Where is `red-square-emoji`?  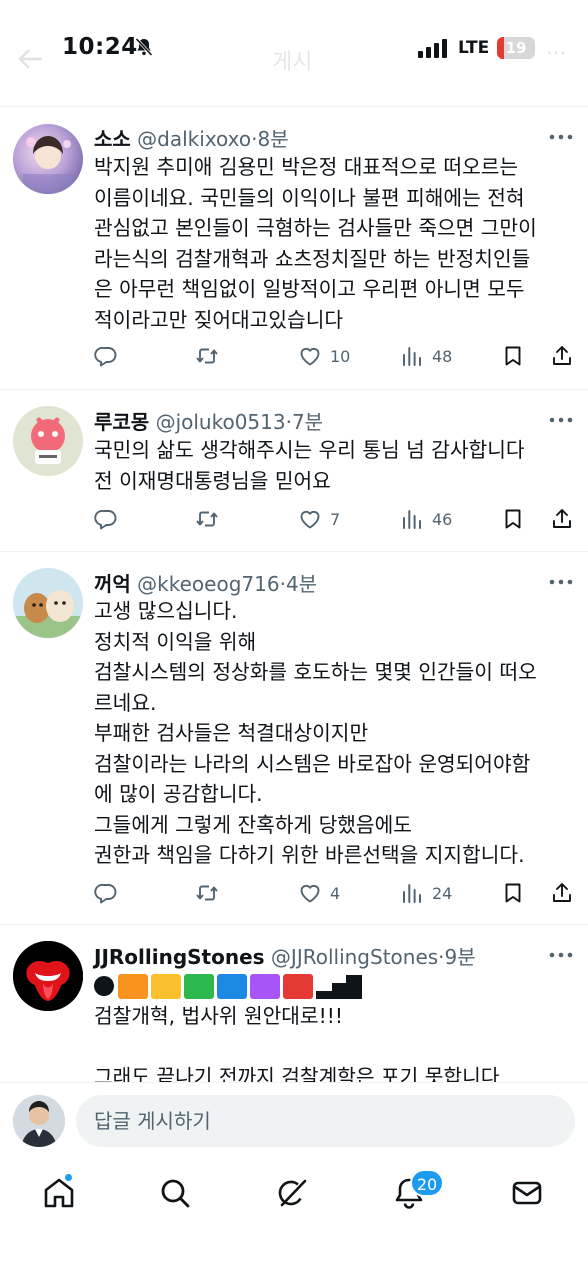
red-square-emoji is located at coordinates (298, 986).